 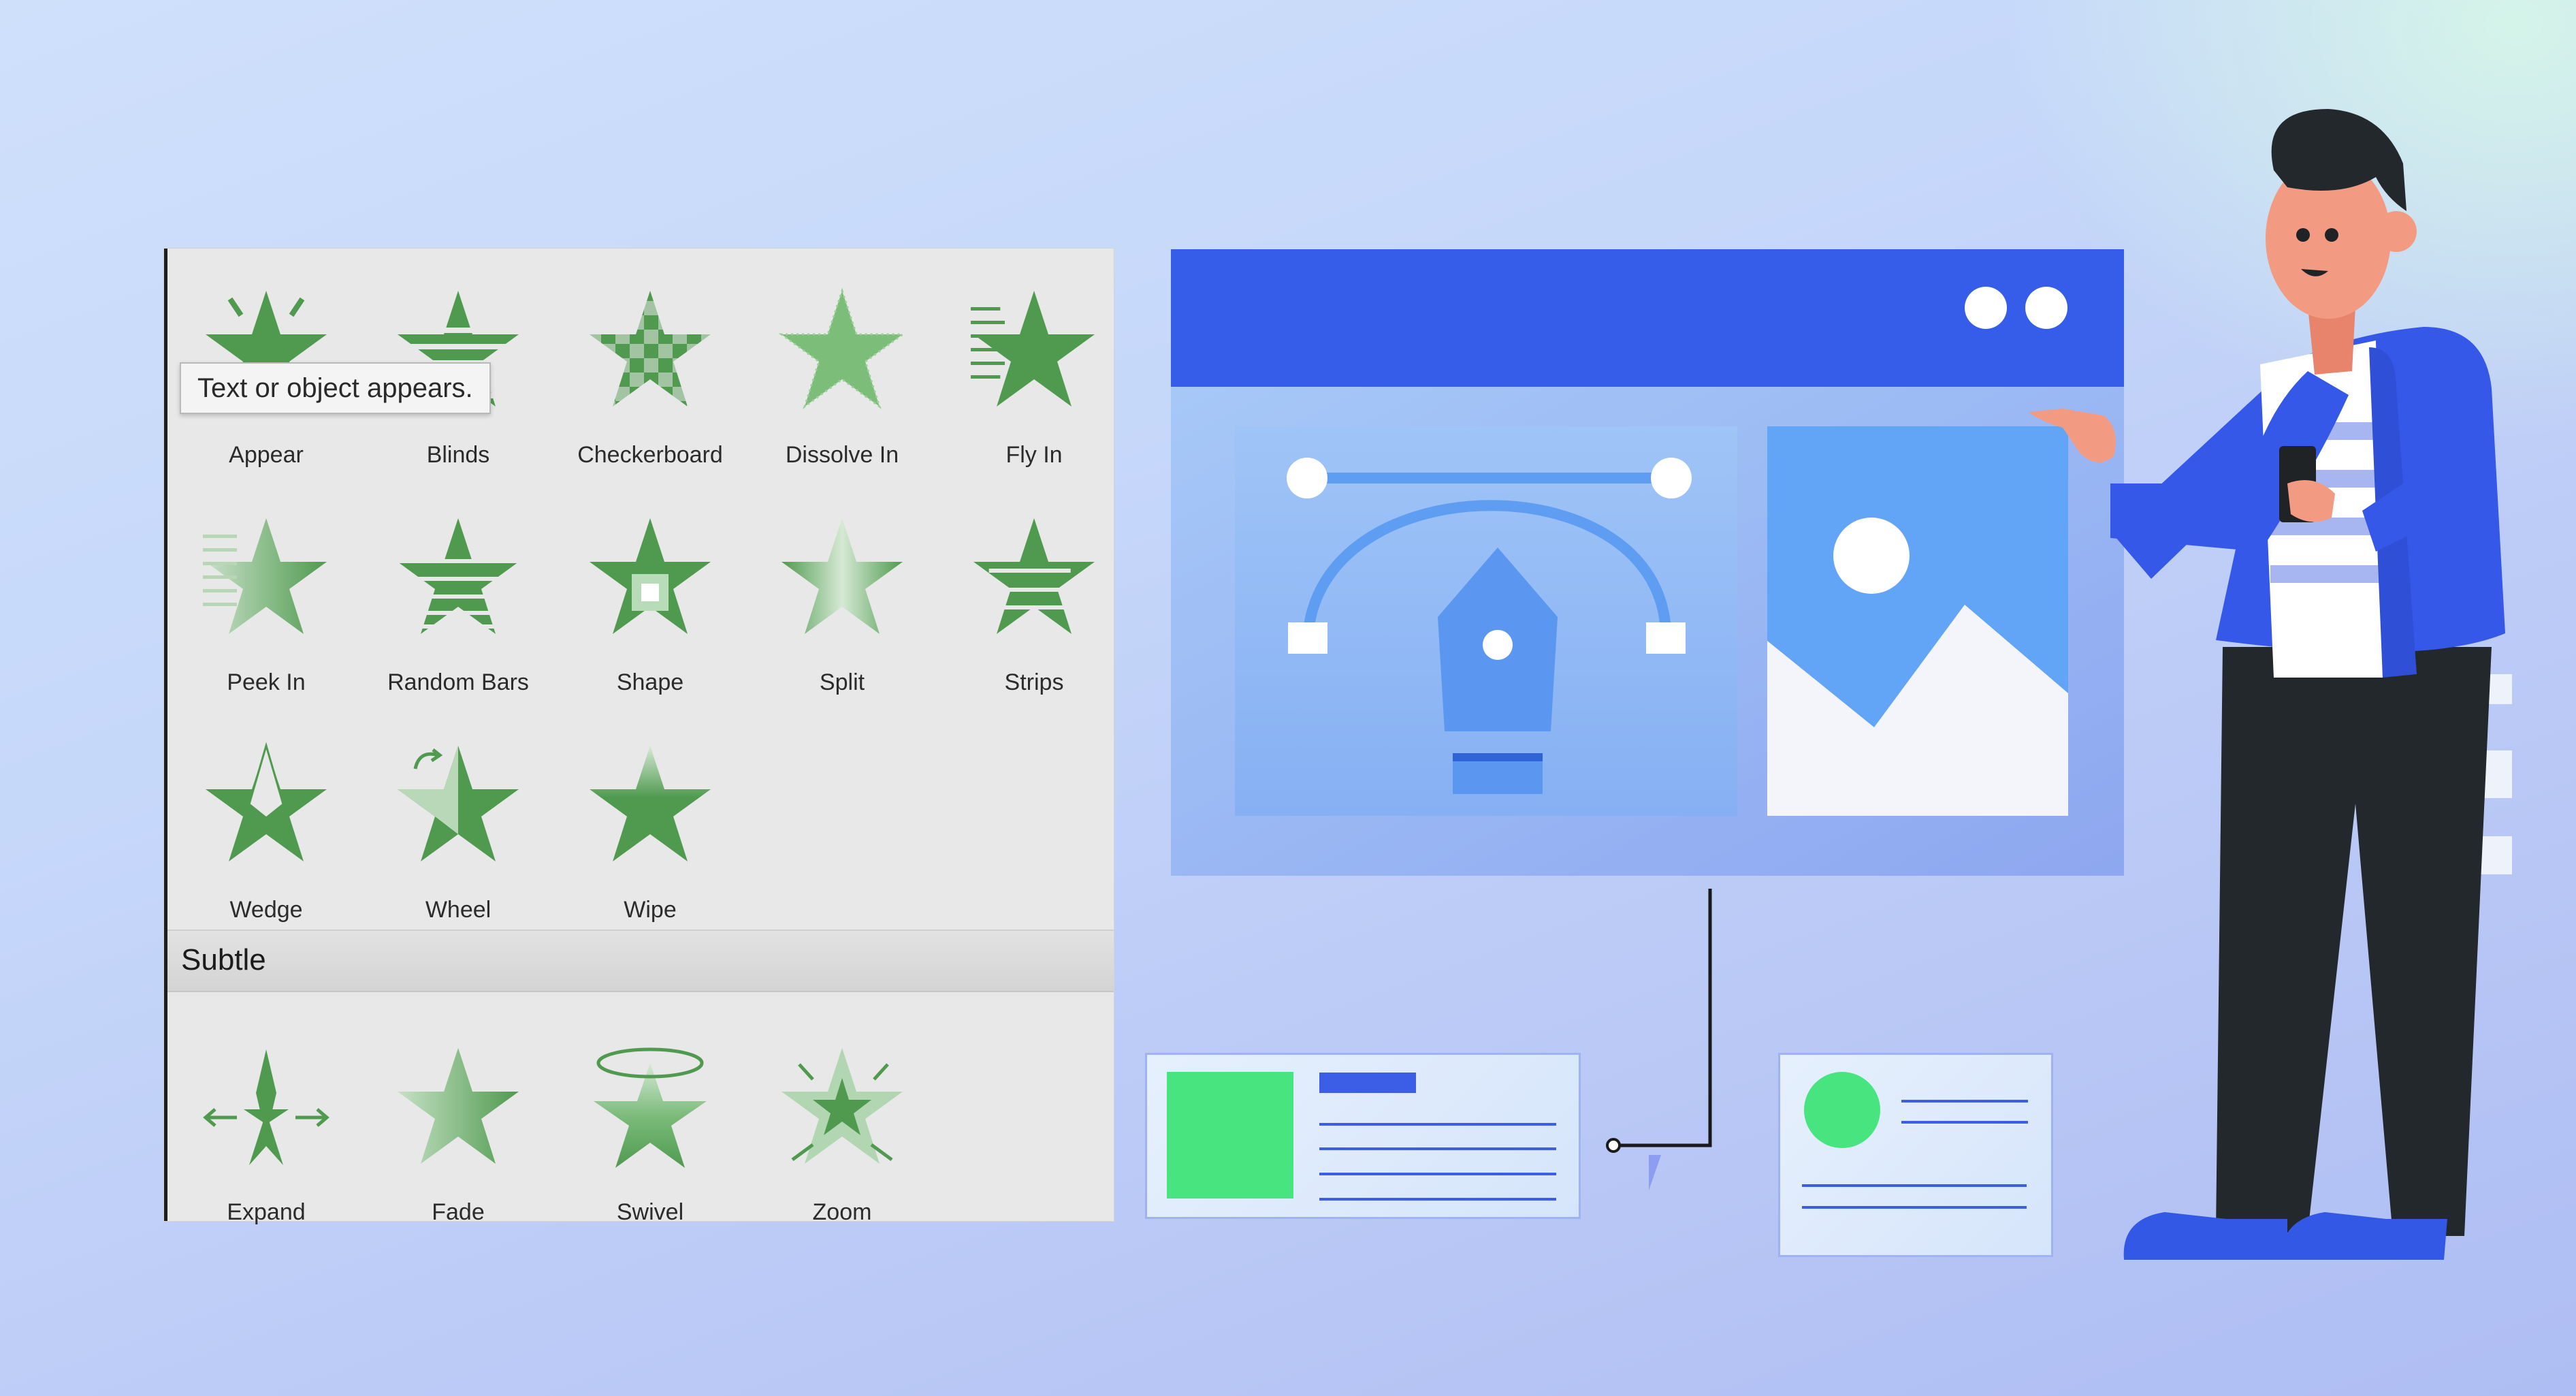 What do you see at coordinates (266, 682) in the screenshot?
I see `effect-label: Peek In` at bounding box center [266, 682].